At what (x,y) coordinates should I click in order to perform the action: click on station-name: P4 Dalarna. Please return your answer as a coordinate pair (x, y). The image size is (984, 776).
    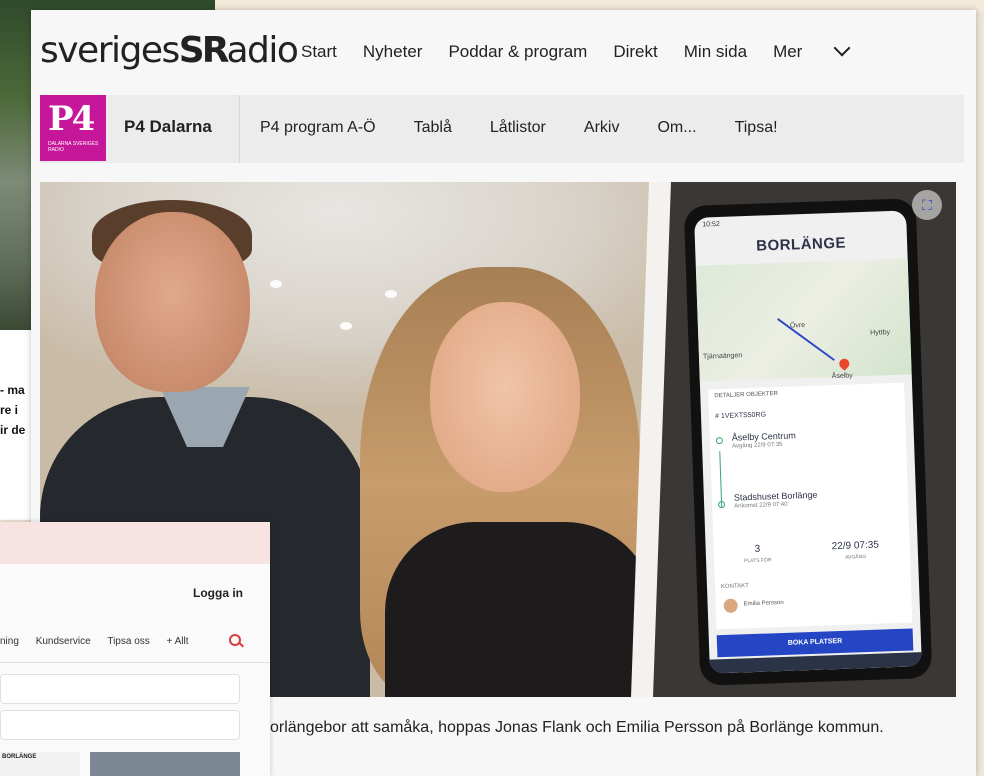
    Looking at the image, I should click on (168, 127).